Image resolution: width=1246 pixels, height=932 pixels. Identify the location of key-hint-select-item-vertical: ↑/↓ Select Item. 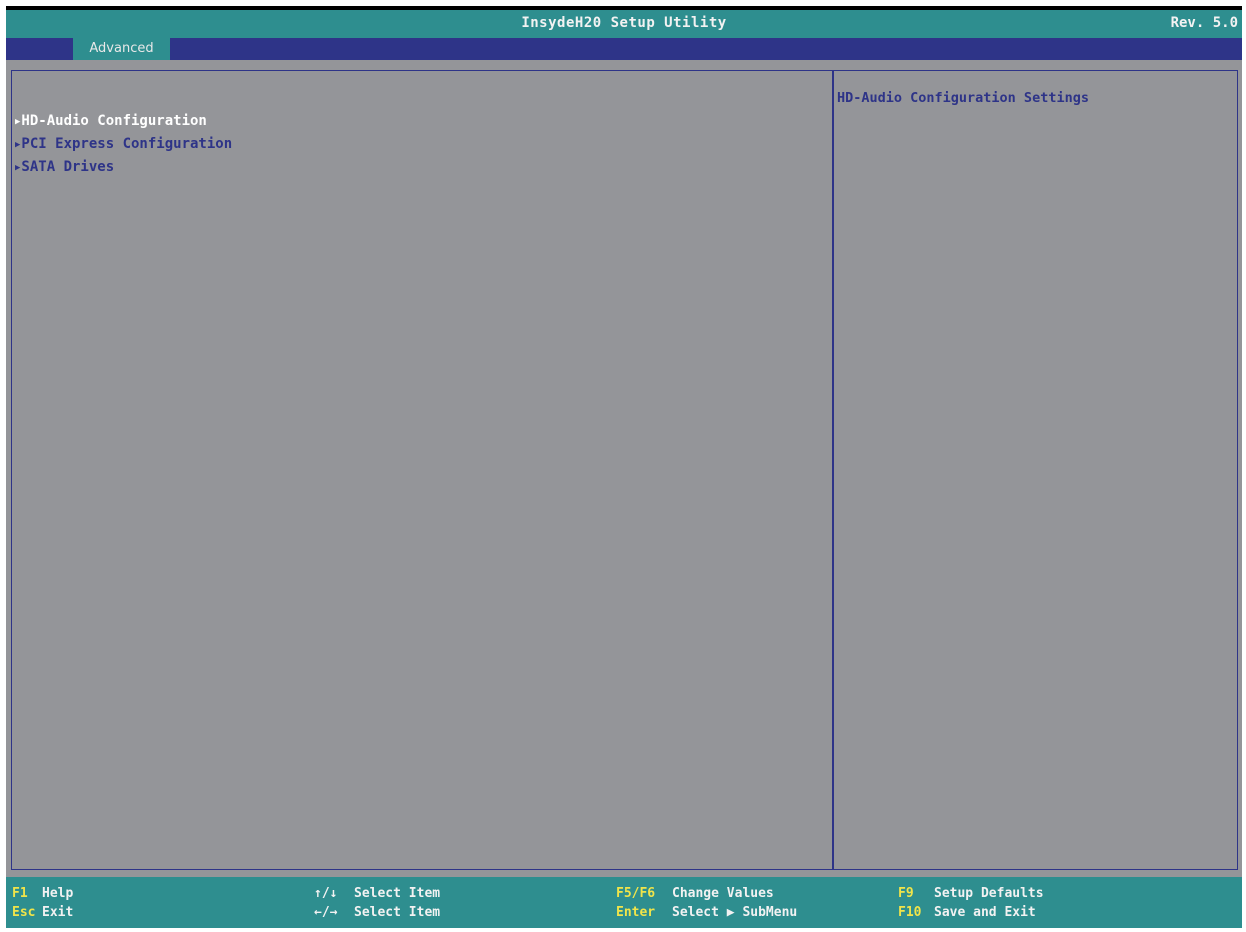
(377, 893).